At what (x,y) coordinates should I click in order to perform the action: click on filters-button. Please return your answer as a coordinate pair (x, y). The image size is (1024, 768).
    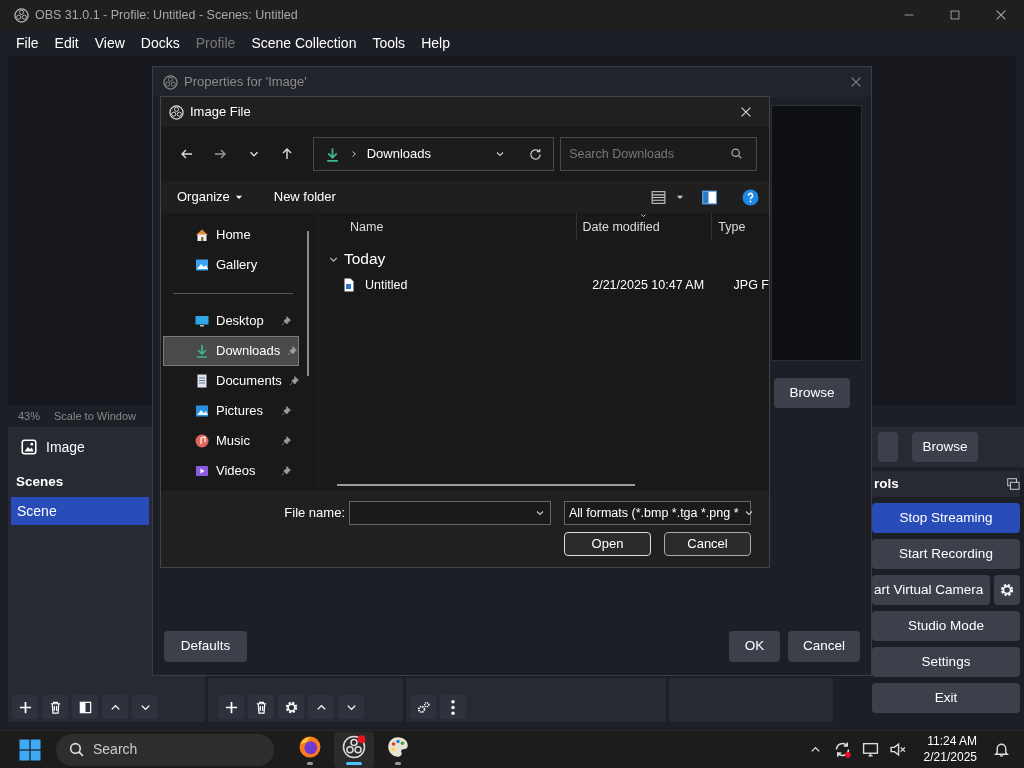
    Looking at the image, I should click on (85, 707).